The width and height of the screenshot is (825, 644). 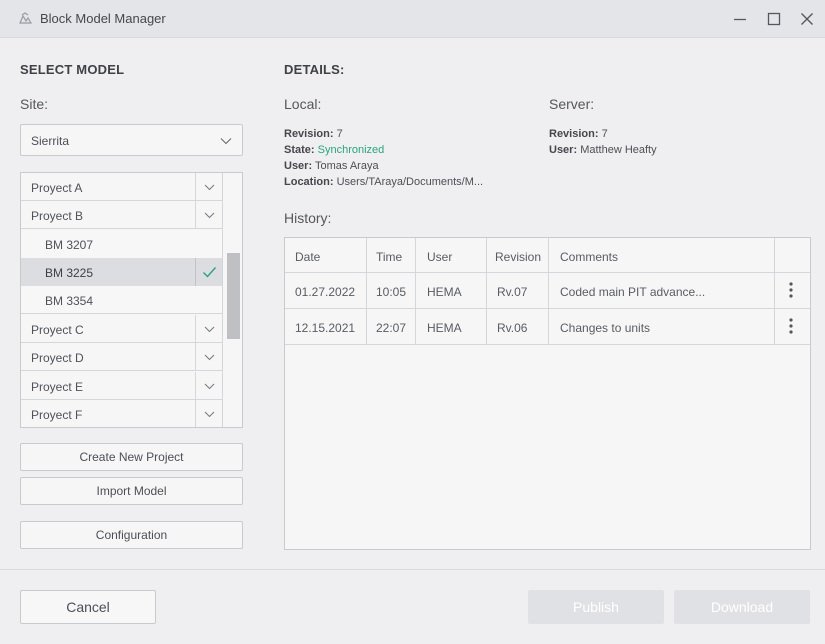 I want to click on server-revision: Revision: 7, so click(x=578, y=134).